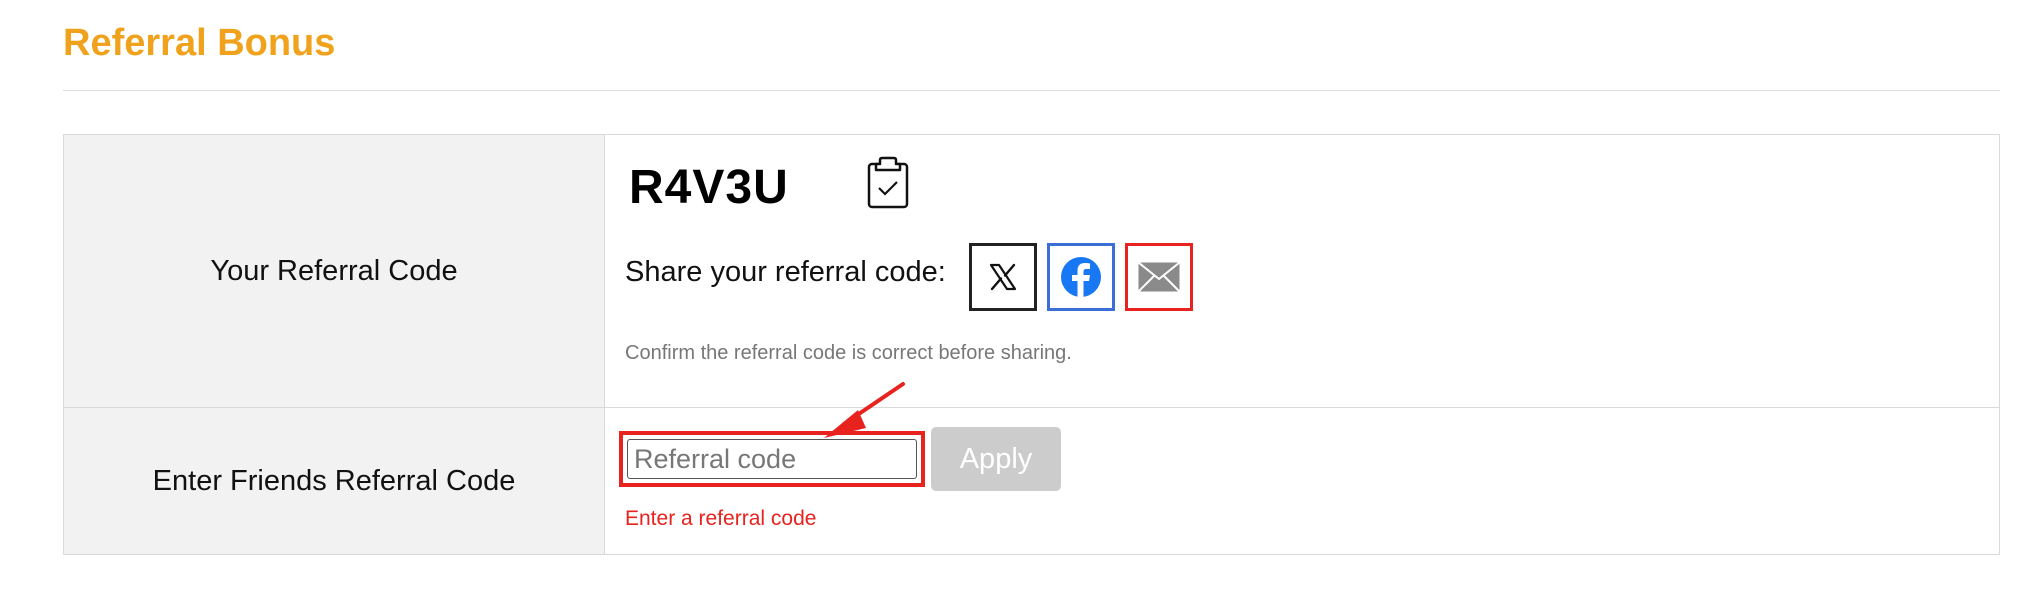  Describe the element at coordinates (864, 410) in the screenshot. I see `annotation-arrow-icon` at that location.